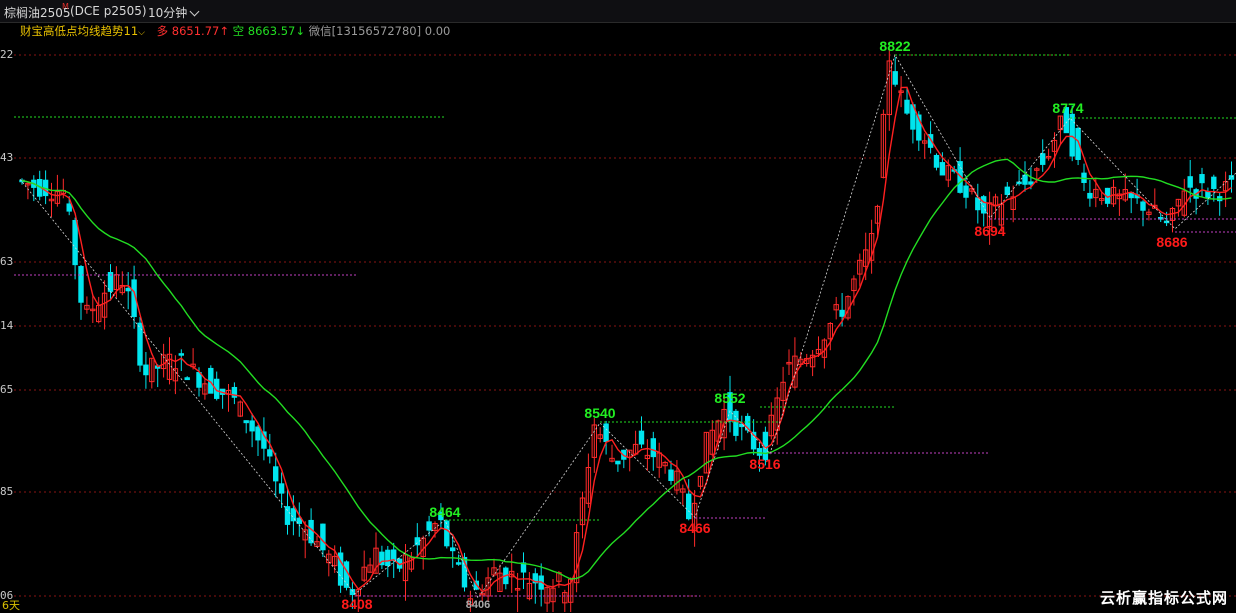  What do you see at coordinates (11, 605) in the screenshot?
I see `period-label: 6天` at bounding box center [11, 605].